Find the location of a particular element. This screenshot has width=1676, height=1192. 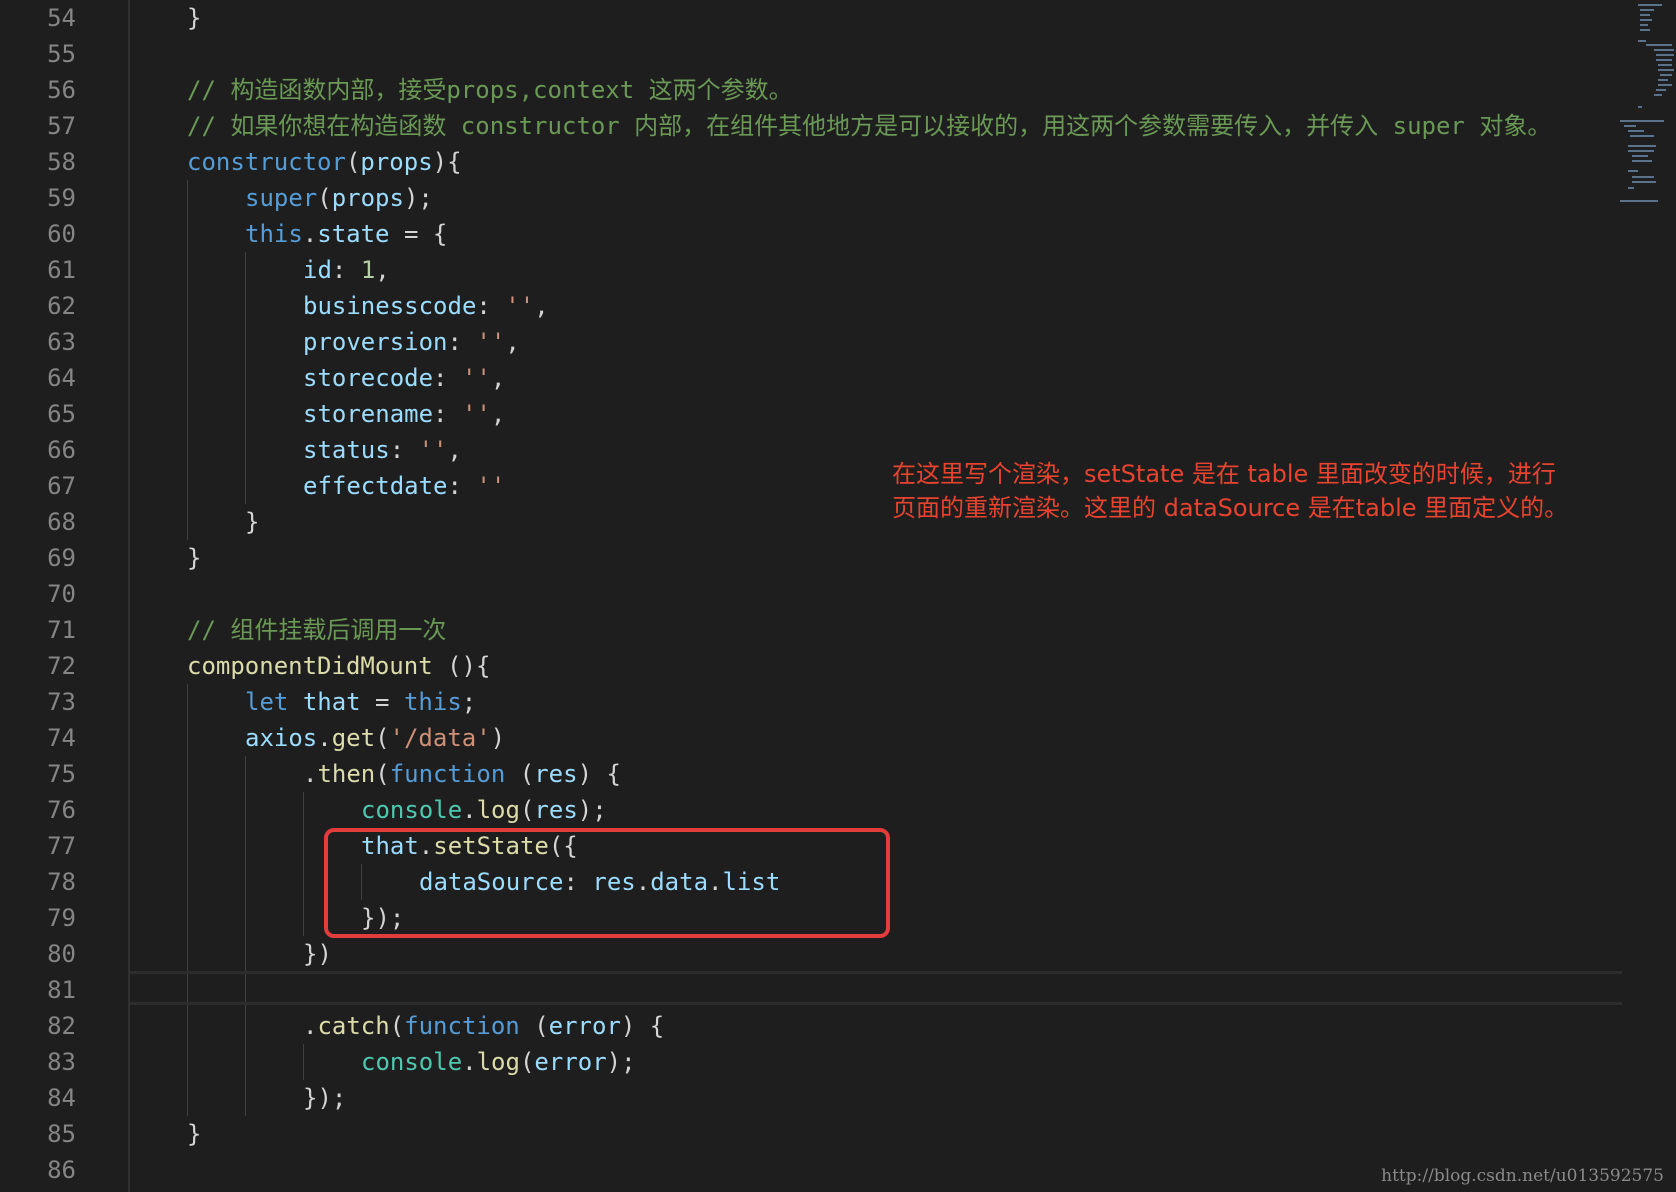

code-token: get is located at coordinates (353, 738).